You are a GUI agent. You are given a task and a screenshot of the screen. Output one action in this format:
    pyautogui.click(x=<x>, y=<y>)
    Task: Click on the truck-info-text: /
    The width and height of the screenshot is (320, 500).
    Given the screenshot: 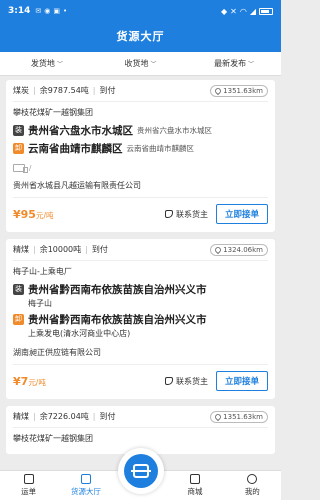 What is the action you would take?
    pyautogui.click(x=30, y=168)
    